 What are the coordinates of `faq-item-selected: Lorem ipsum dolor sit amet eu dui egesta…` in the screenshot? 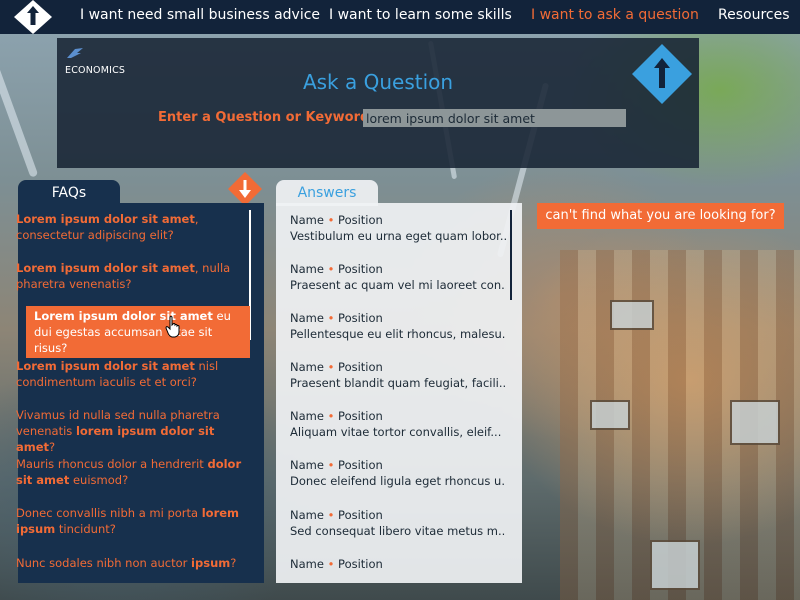 It's located at (138, 332).